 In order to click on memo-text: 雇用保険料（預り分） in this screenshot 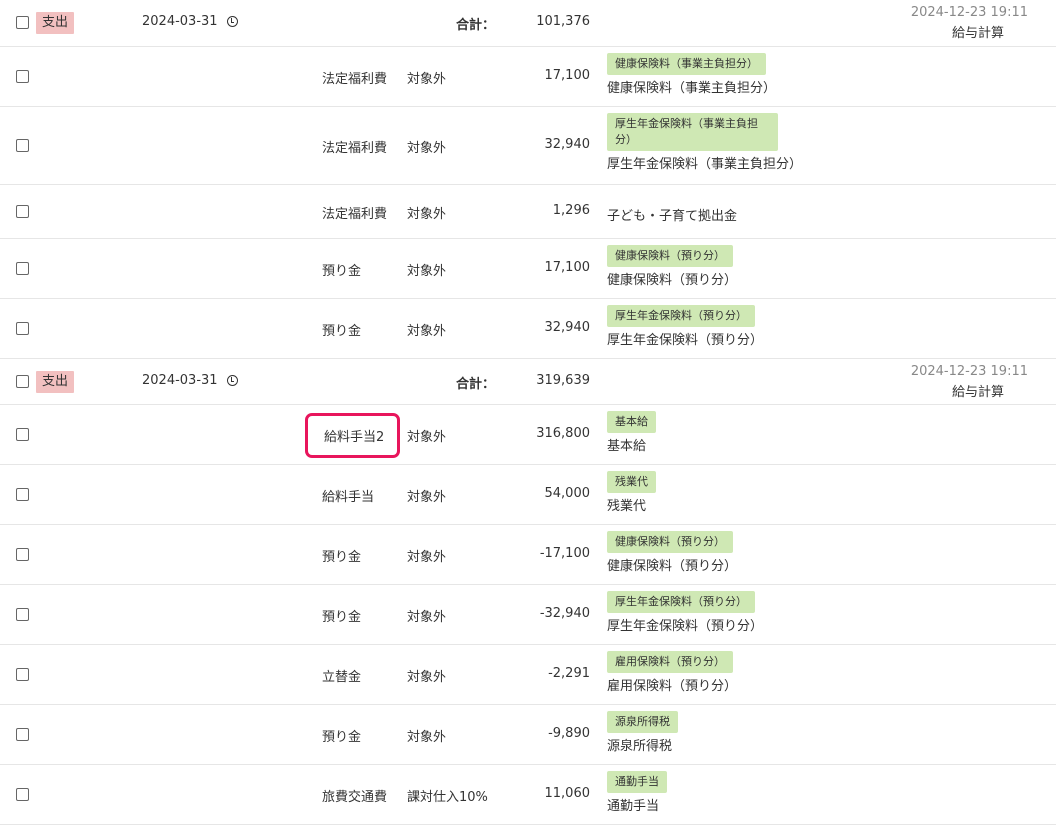, I will do `click(672, 686)`.